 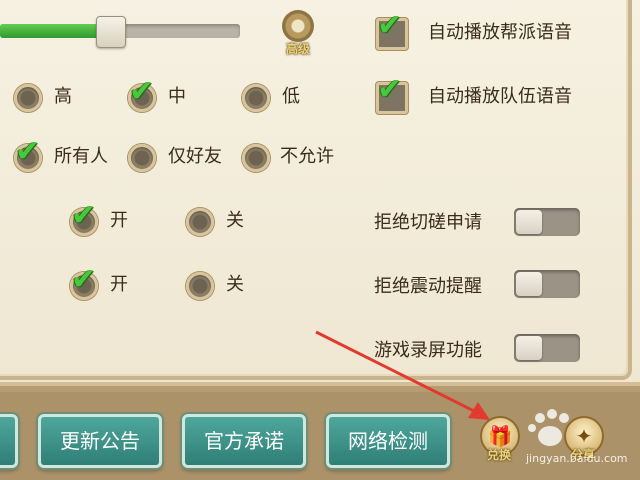 What do you see at coordinates (119, 284) in the screenshot?
I see `row5-on-label: 开` at bounding box center [119, 284].